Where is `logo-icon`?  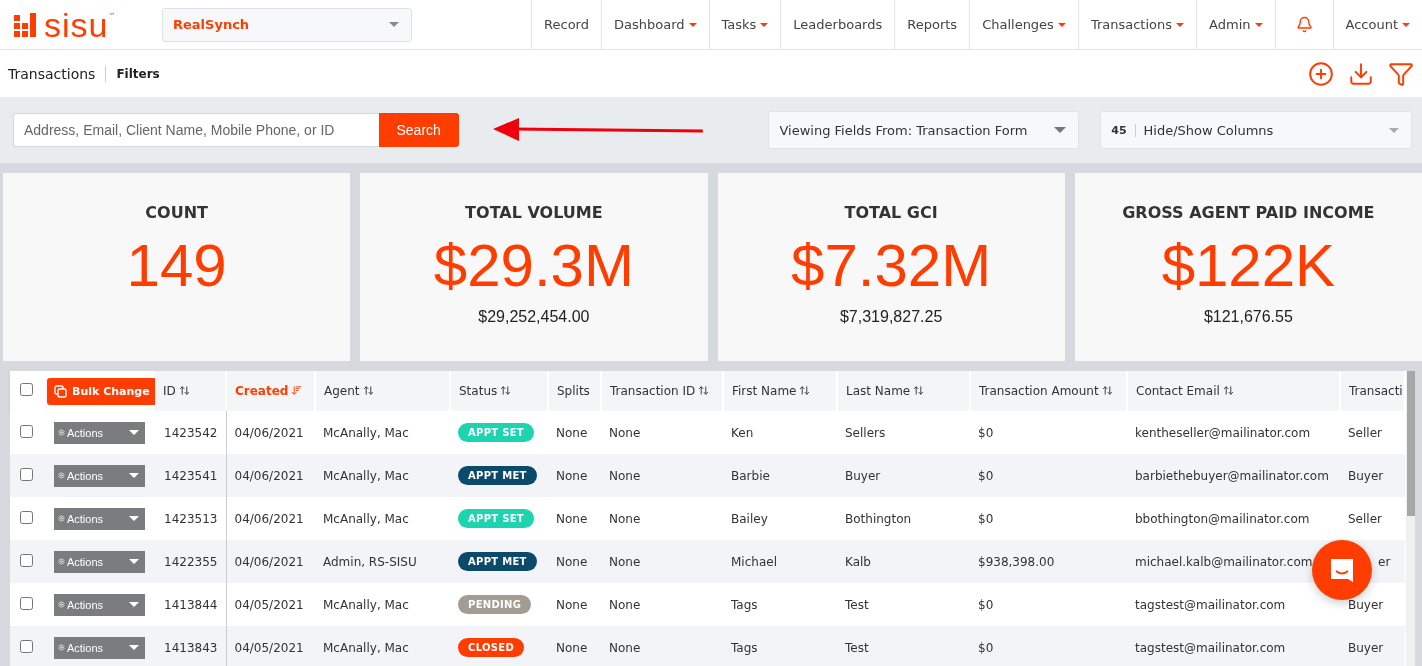
logo-icon is located at coordinates (26, 24).